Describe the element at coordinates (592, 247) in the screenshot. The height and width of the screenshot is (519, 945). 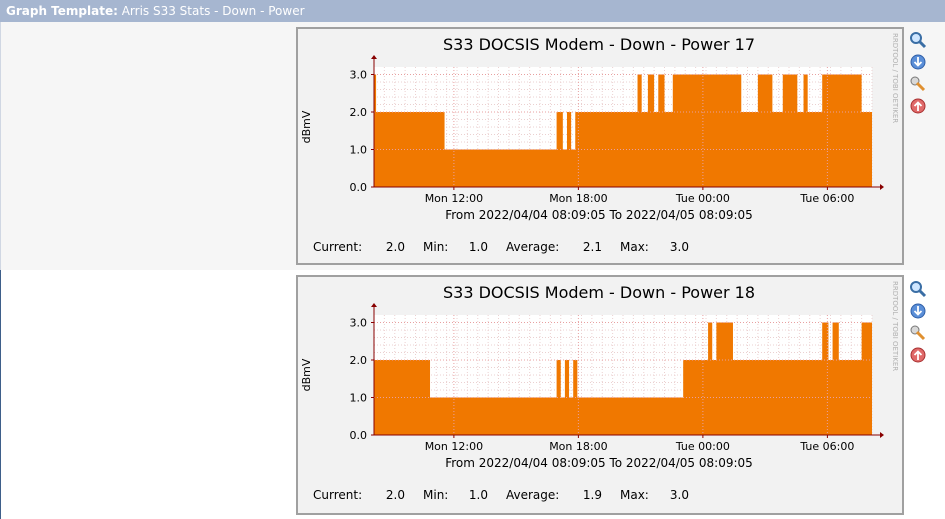
I see `stat-average-value: 2.1` at that location.